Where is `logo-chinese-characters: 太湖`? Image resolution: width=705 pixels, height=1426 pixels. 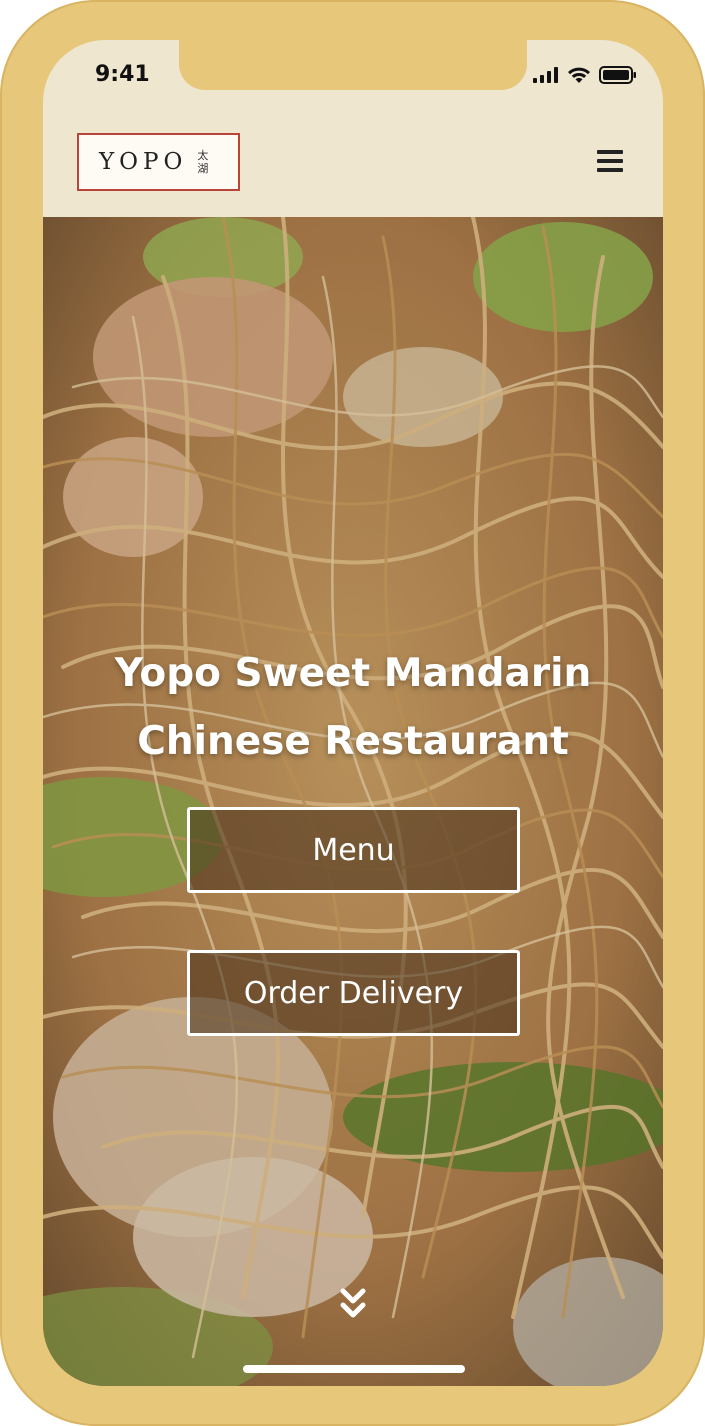 logo-chinese-characters: 太湖 is located at coordinates (203, 162).